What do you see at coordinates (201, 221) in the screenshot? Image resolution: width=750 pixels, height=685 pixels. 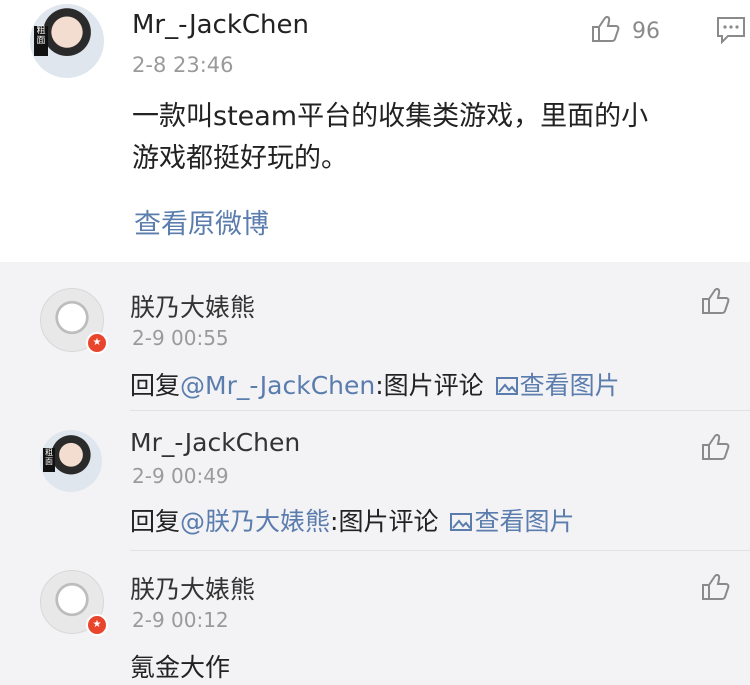 I see `view-original-link: 查看原微博` at bounding box center [201, 221].